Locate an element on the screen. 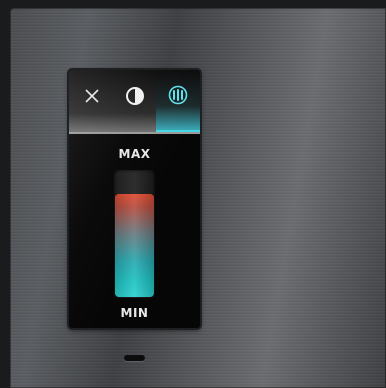  tab-close is located at coordinates (91, 101).